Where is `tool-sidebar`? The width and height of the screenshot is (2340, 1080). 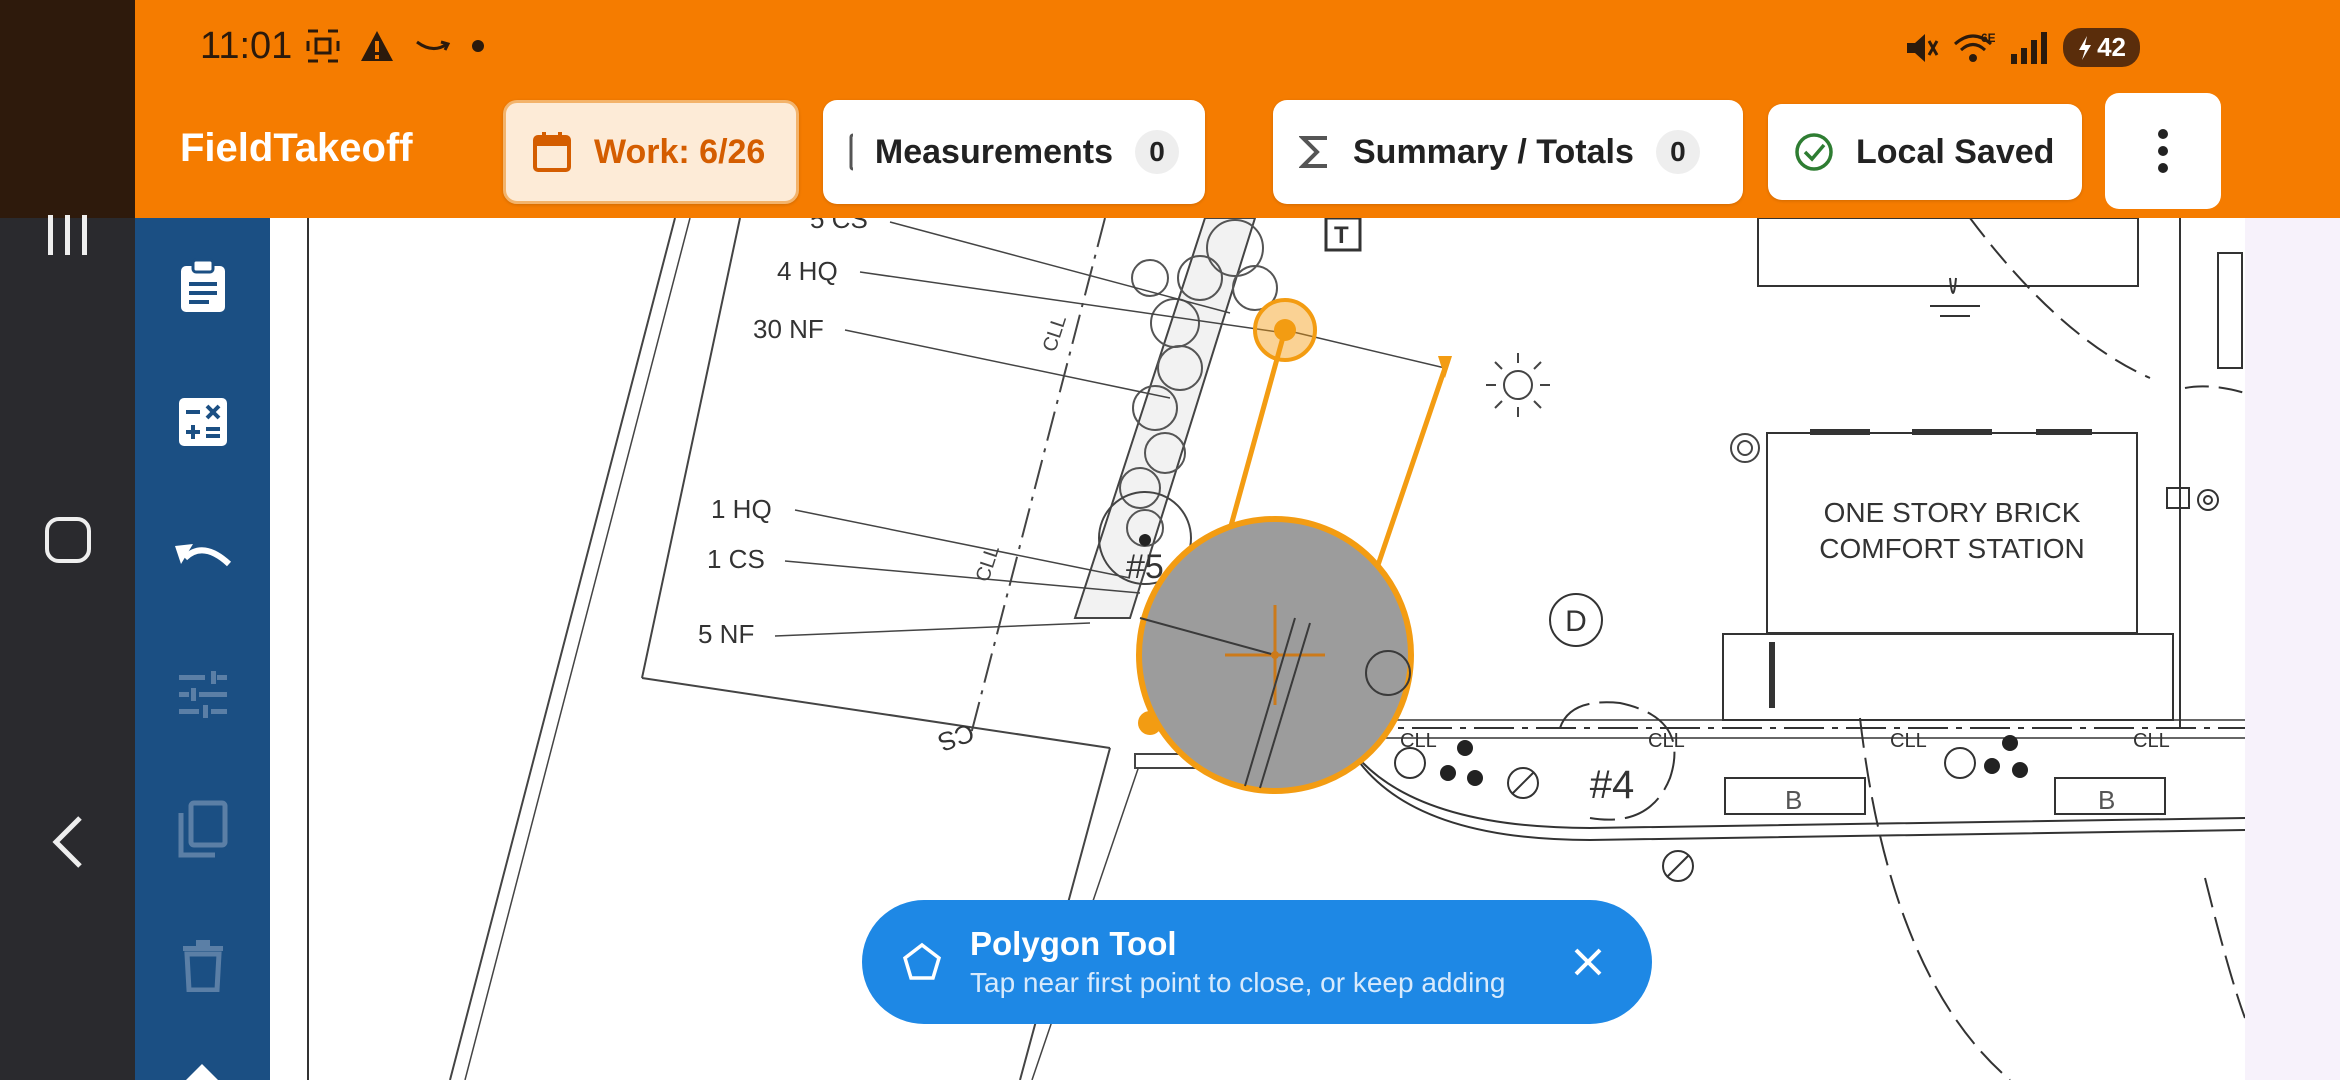 tool-sidebar is located at coordinates (202, 649).